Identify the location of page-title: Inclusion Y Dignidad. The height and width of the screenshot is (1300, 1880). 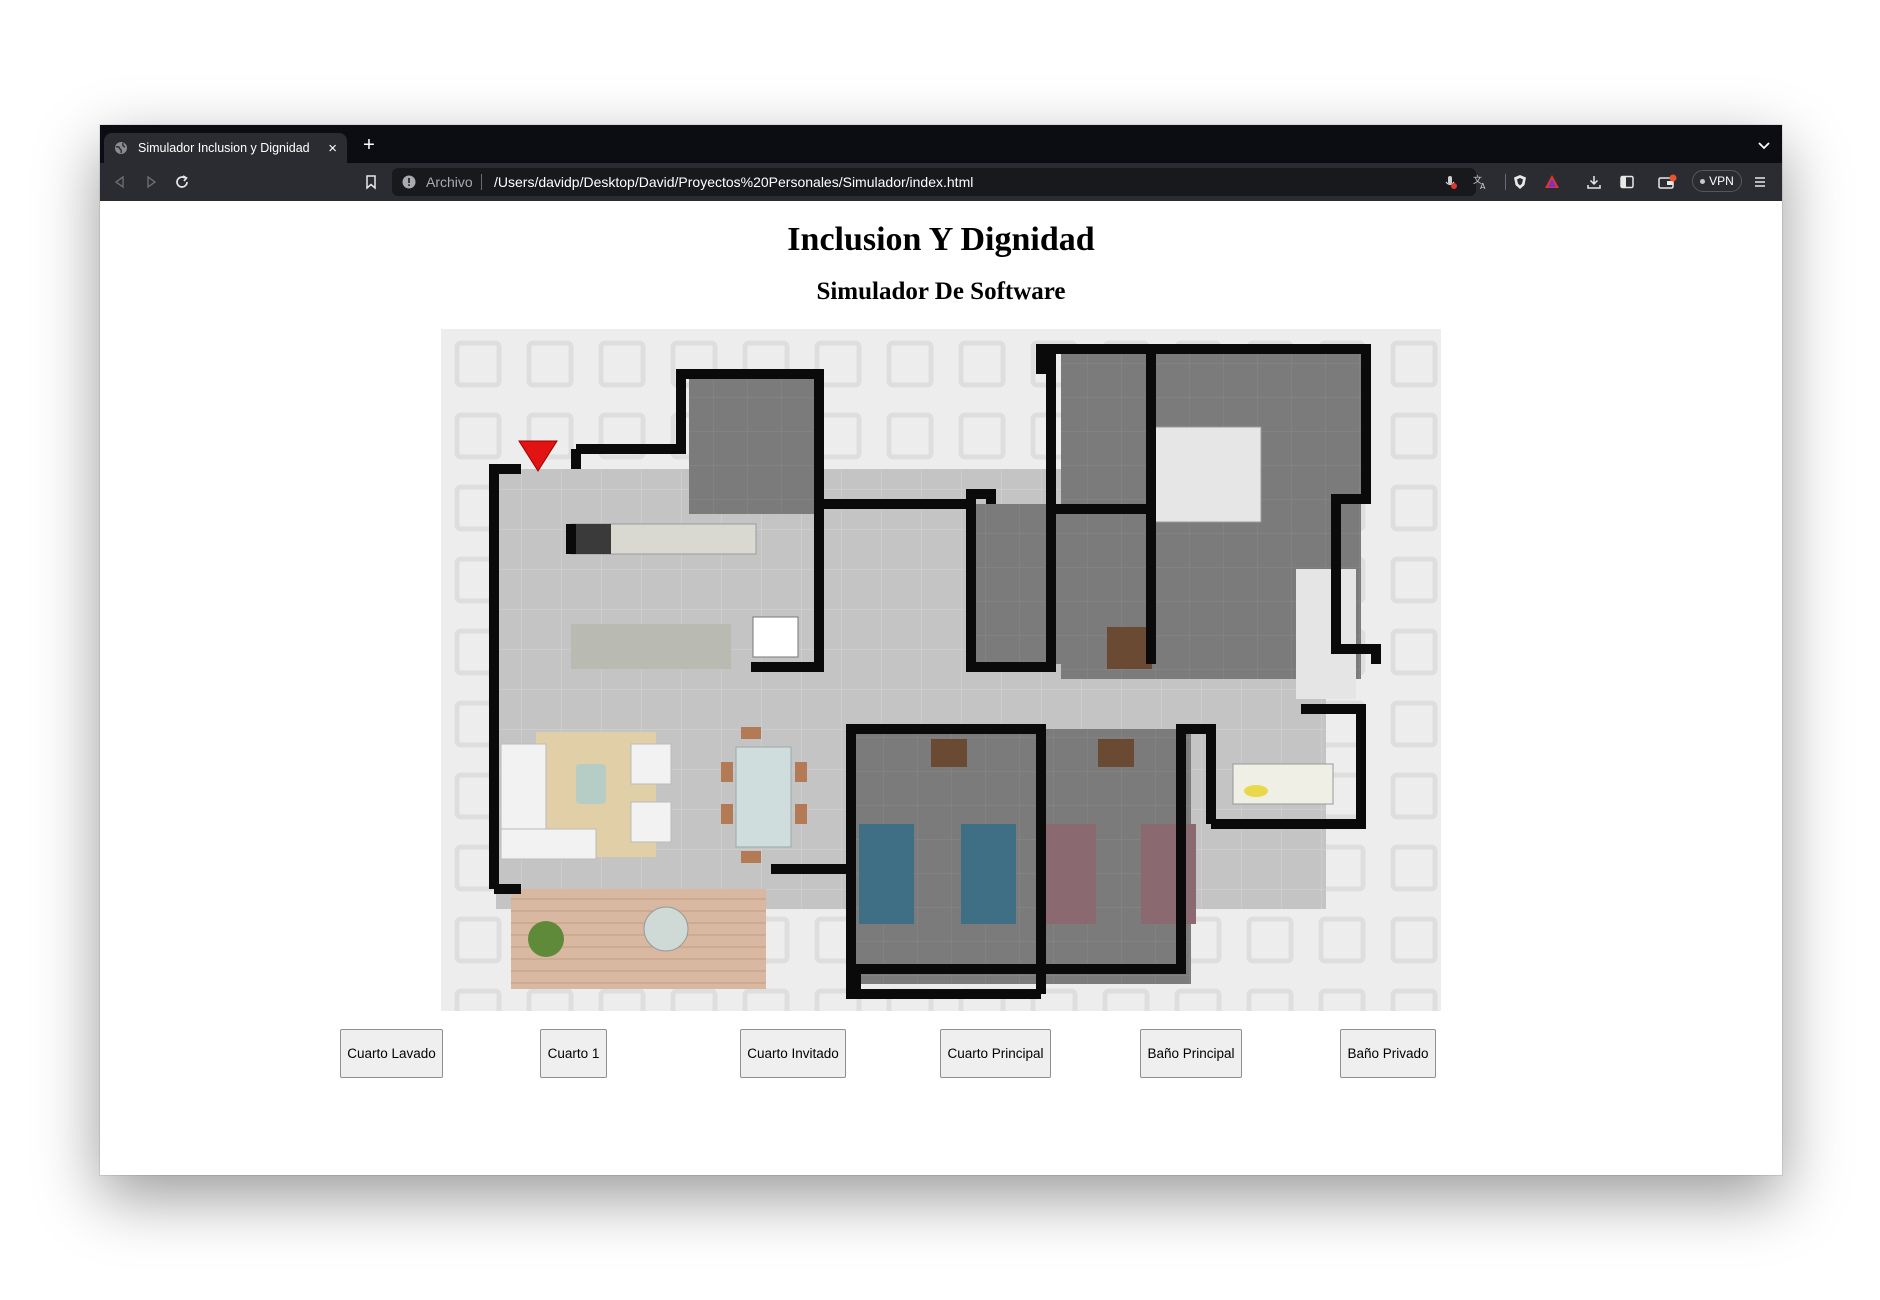
(941, 239).